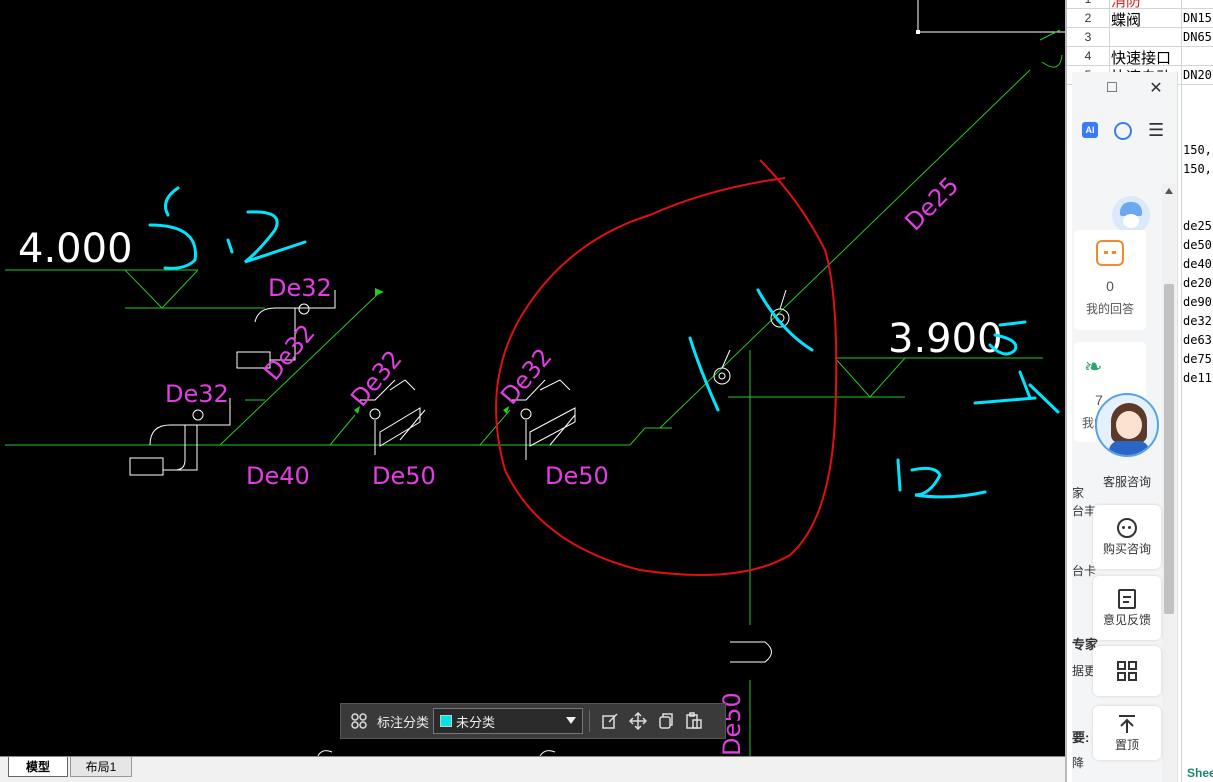 This screenshot has width=1213, height=782. I want to click on chevron-down-icon, so click(571, 720).